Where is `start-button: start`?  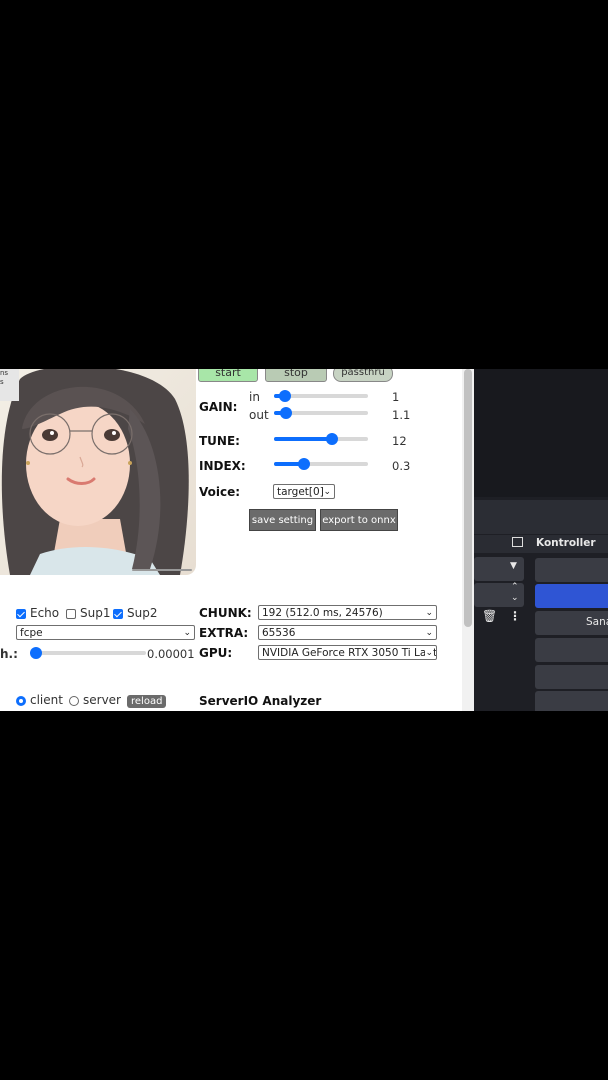
start-button: start is located at coordinates (228, 375).